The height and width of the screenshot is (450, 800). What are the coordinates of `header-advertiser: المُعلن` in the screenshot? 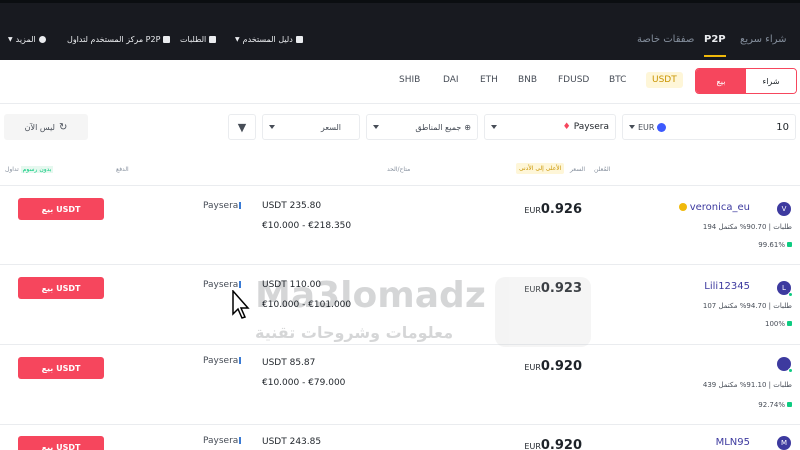 It's located at (602, 169).